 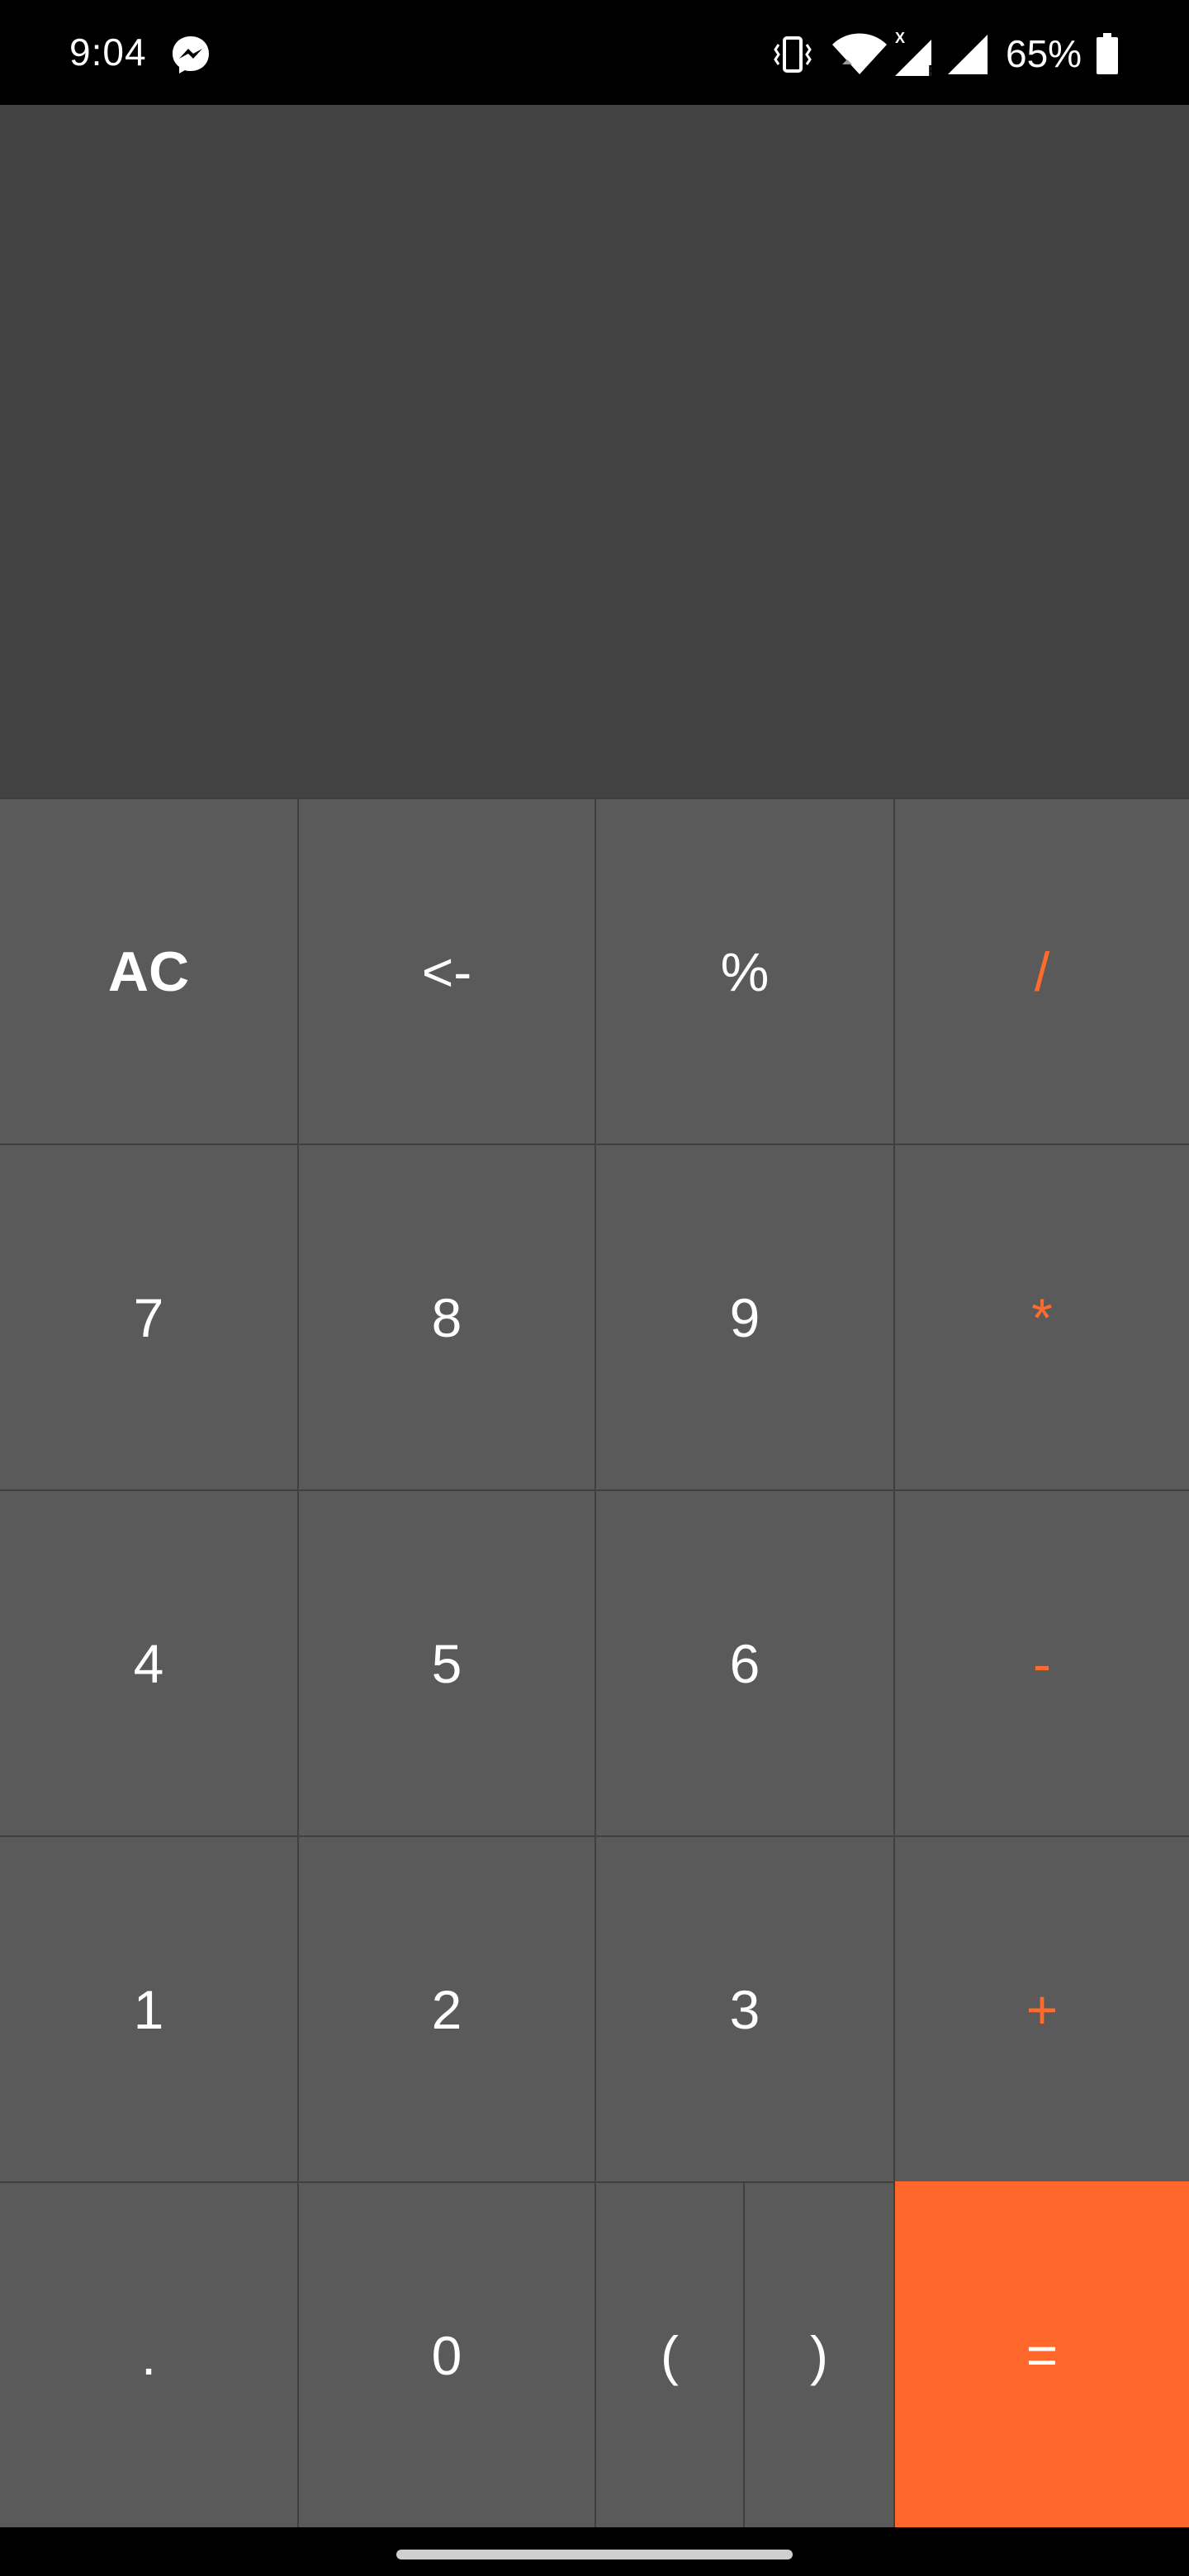 I want to click on multiply-button: *, so click(x=1042, y=1316).